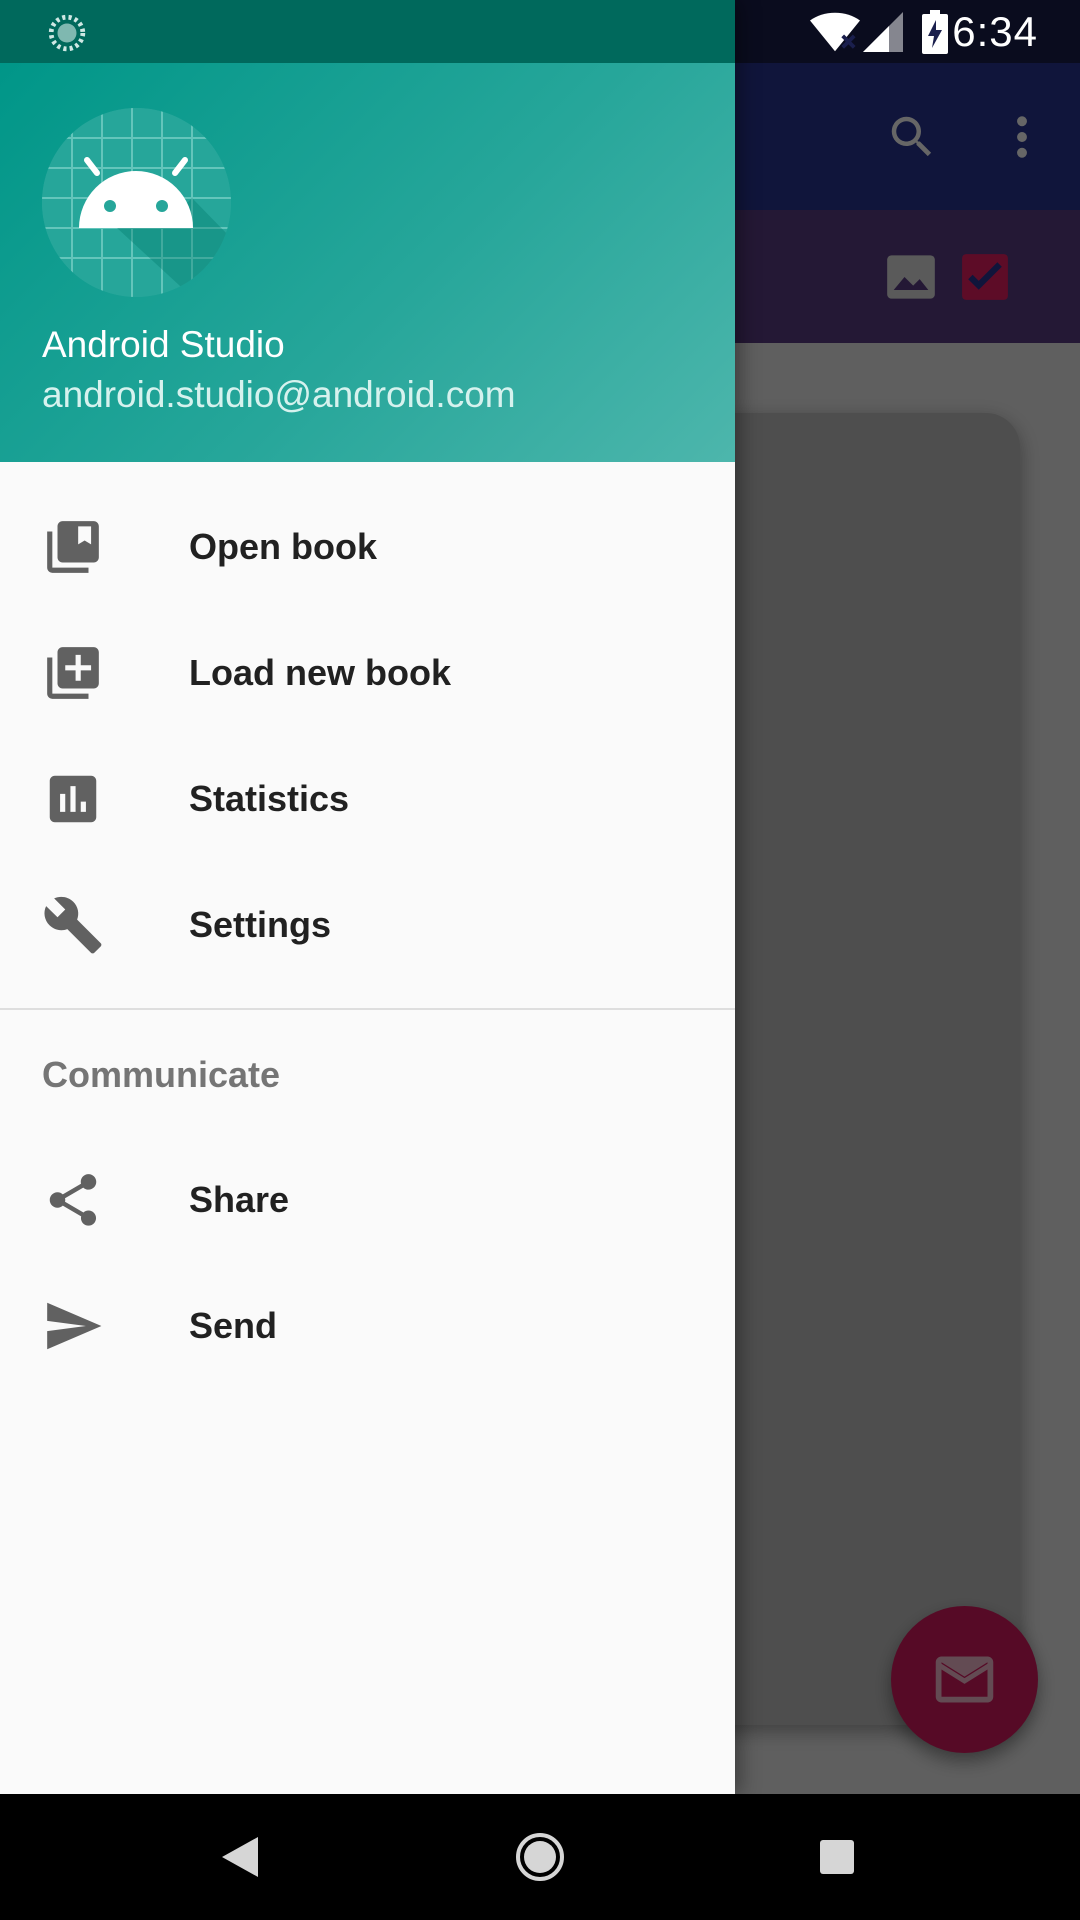  I want to click on bar-chart-icon, so click(73, 799).